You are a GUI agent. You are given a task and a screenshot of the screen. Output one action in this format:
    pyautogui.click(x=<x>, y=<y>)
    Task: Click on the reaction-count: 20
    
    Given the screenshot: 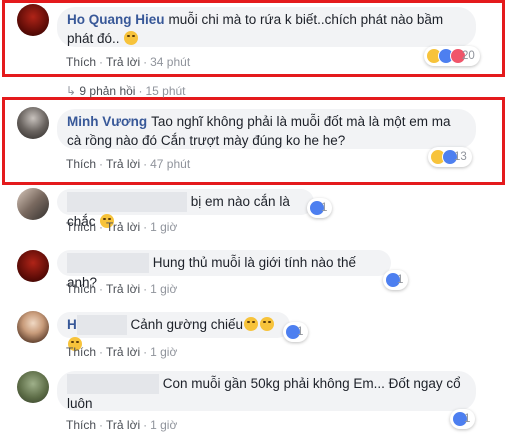 What is the action you would take?
    pyautogui.click(x=468, y=56)
    